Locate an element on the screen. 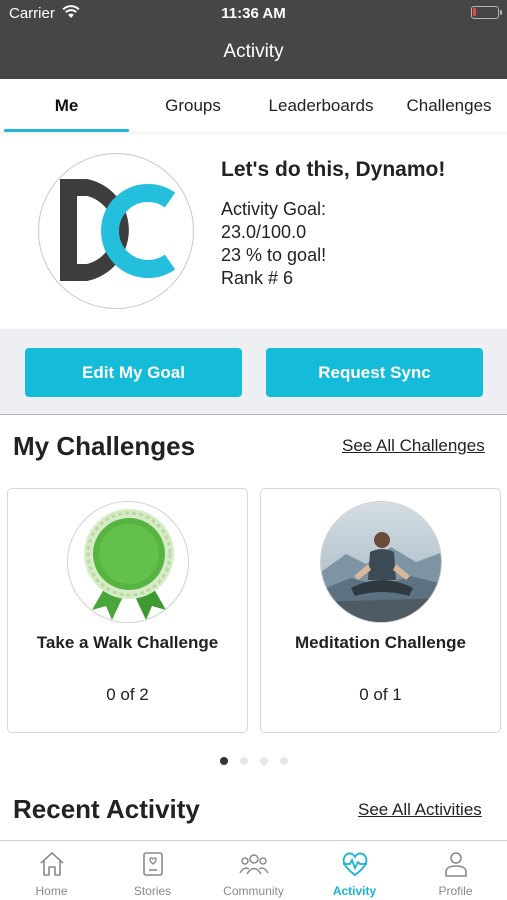 The width and height of the screenshot is (507, 900). tab-me: Me is located at coordinates (66, 106).